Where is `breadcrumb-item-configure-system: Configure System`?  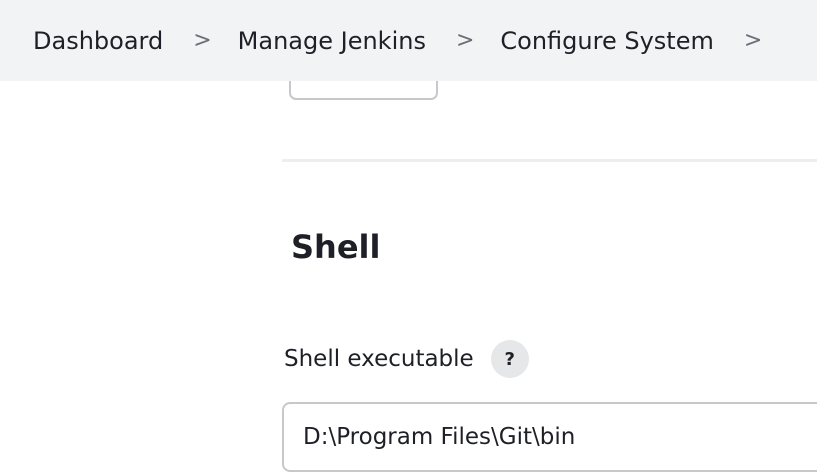 breadcrumb-item-configure-system: Configure System is located at coordinates (606, 41).